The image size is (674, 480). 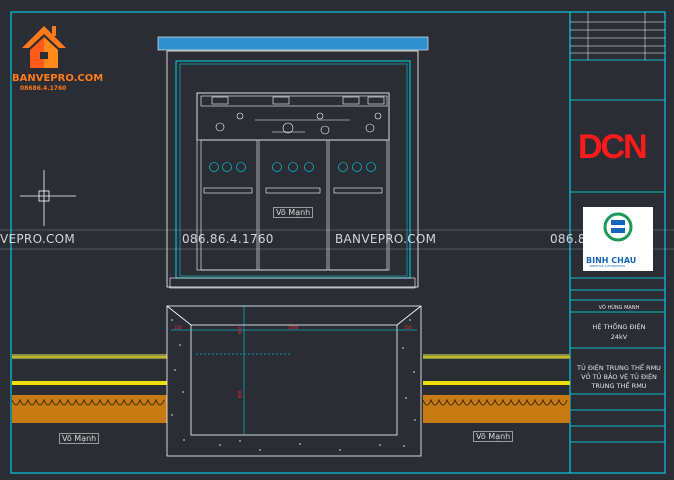 I want to click on designer-name: VÕ HÙNG MẠNH, so click(x=619, y=308).